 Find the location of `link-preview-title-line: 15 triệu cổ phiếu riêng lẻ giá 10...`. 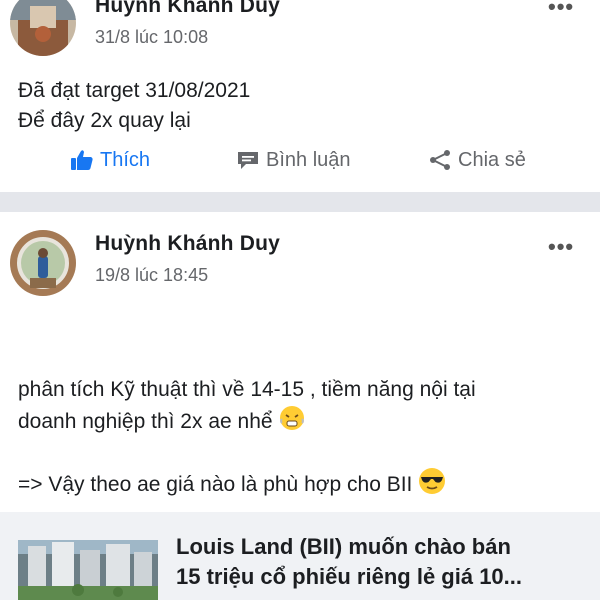

link-preview-title-line: 15 triệu cổ phiếu riêng lẻ giá 10... is located at coordinates (349, 577).